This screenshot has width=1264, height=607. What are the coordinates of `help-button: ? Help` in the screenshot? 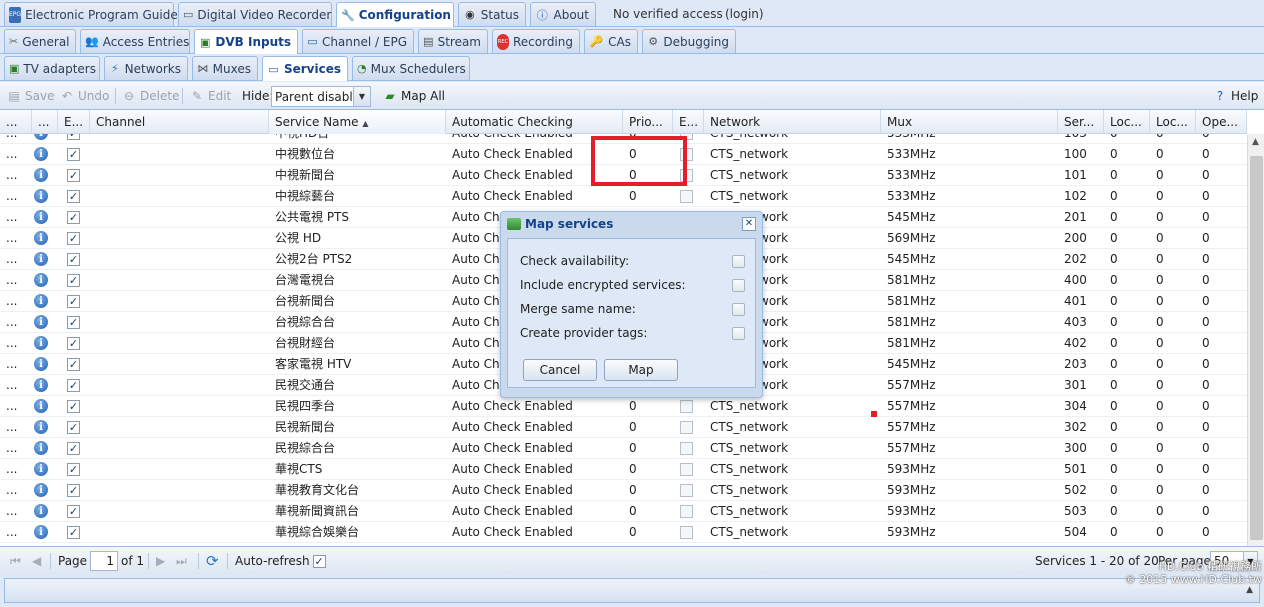 It's located at (1235, 96).